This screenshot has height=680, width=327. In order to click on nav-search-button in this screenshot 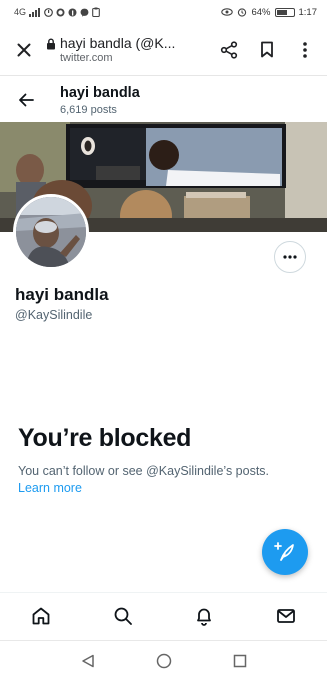, I will do `click(123, 616)`.